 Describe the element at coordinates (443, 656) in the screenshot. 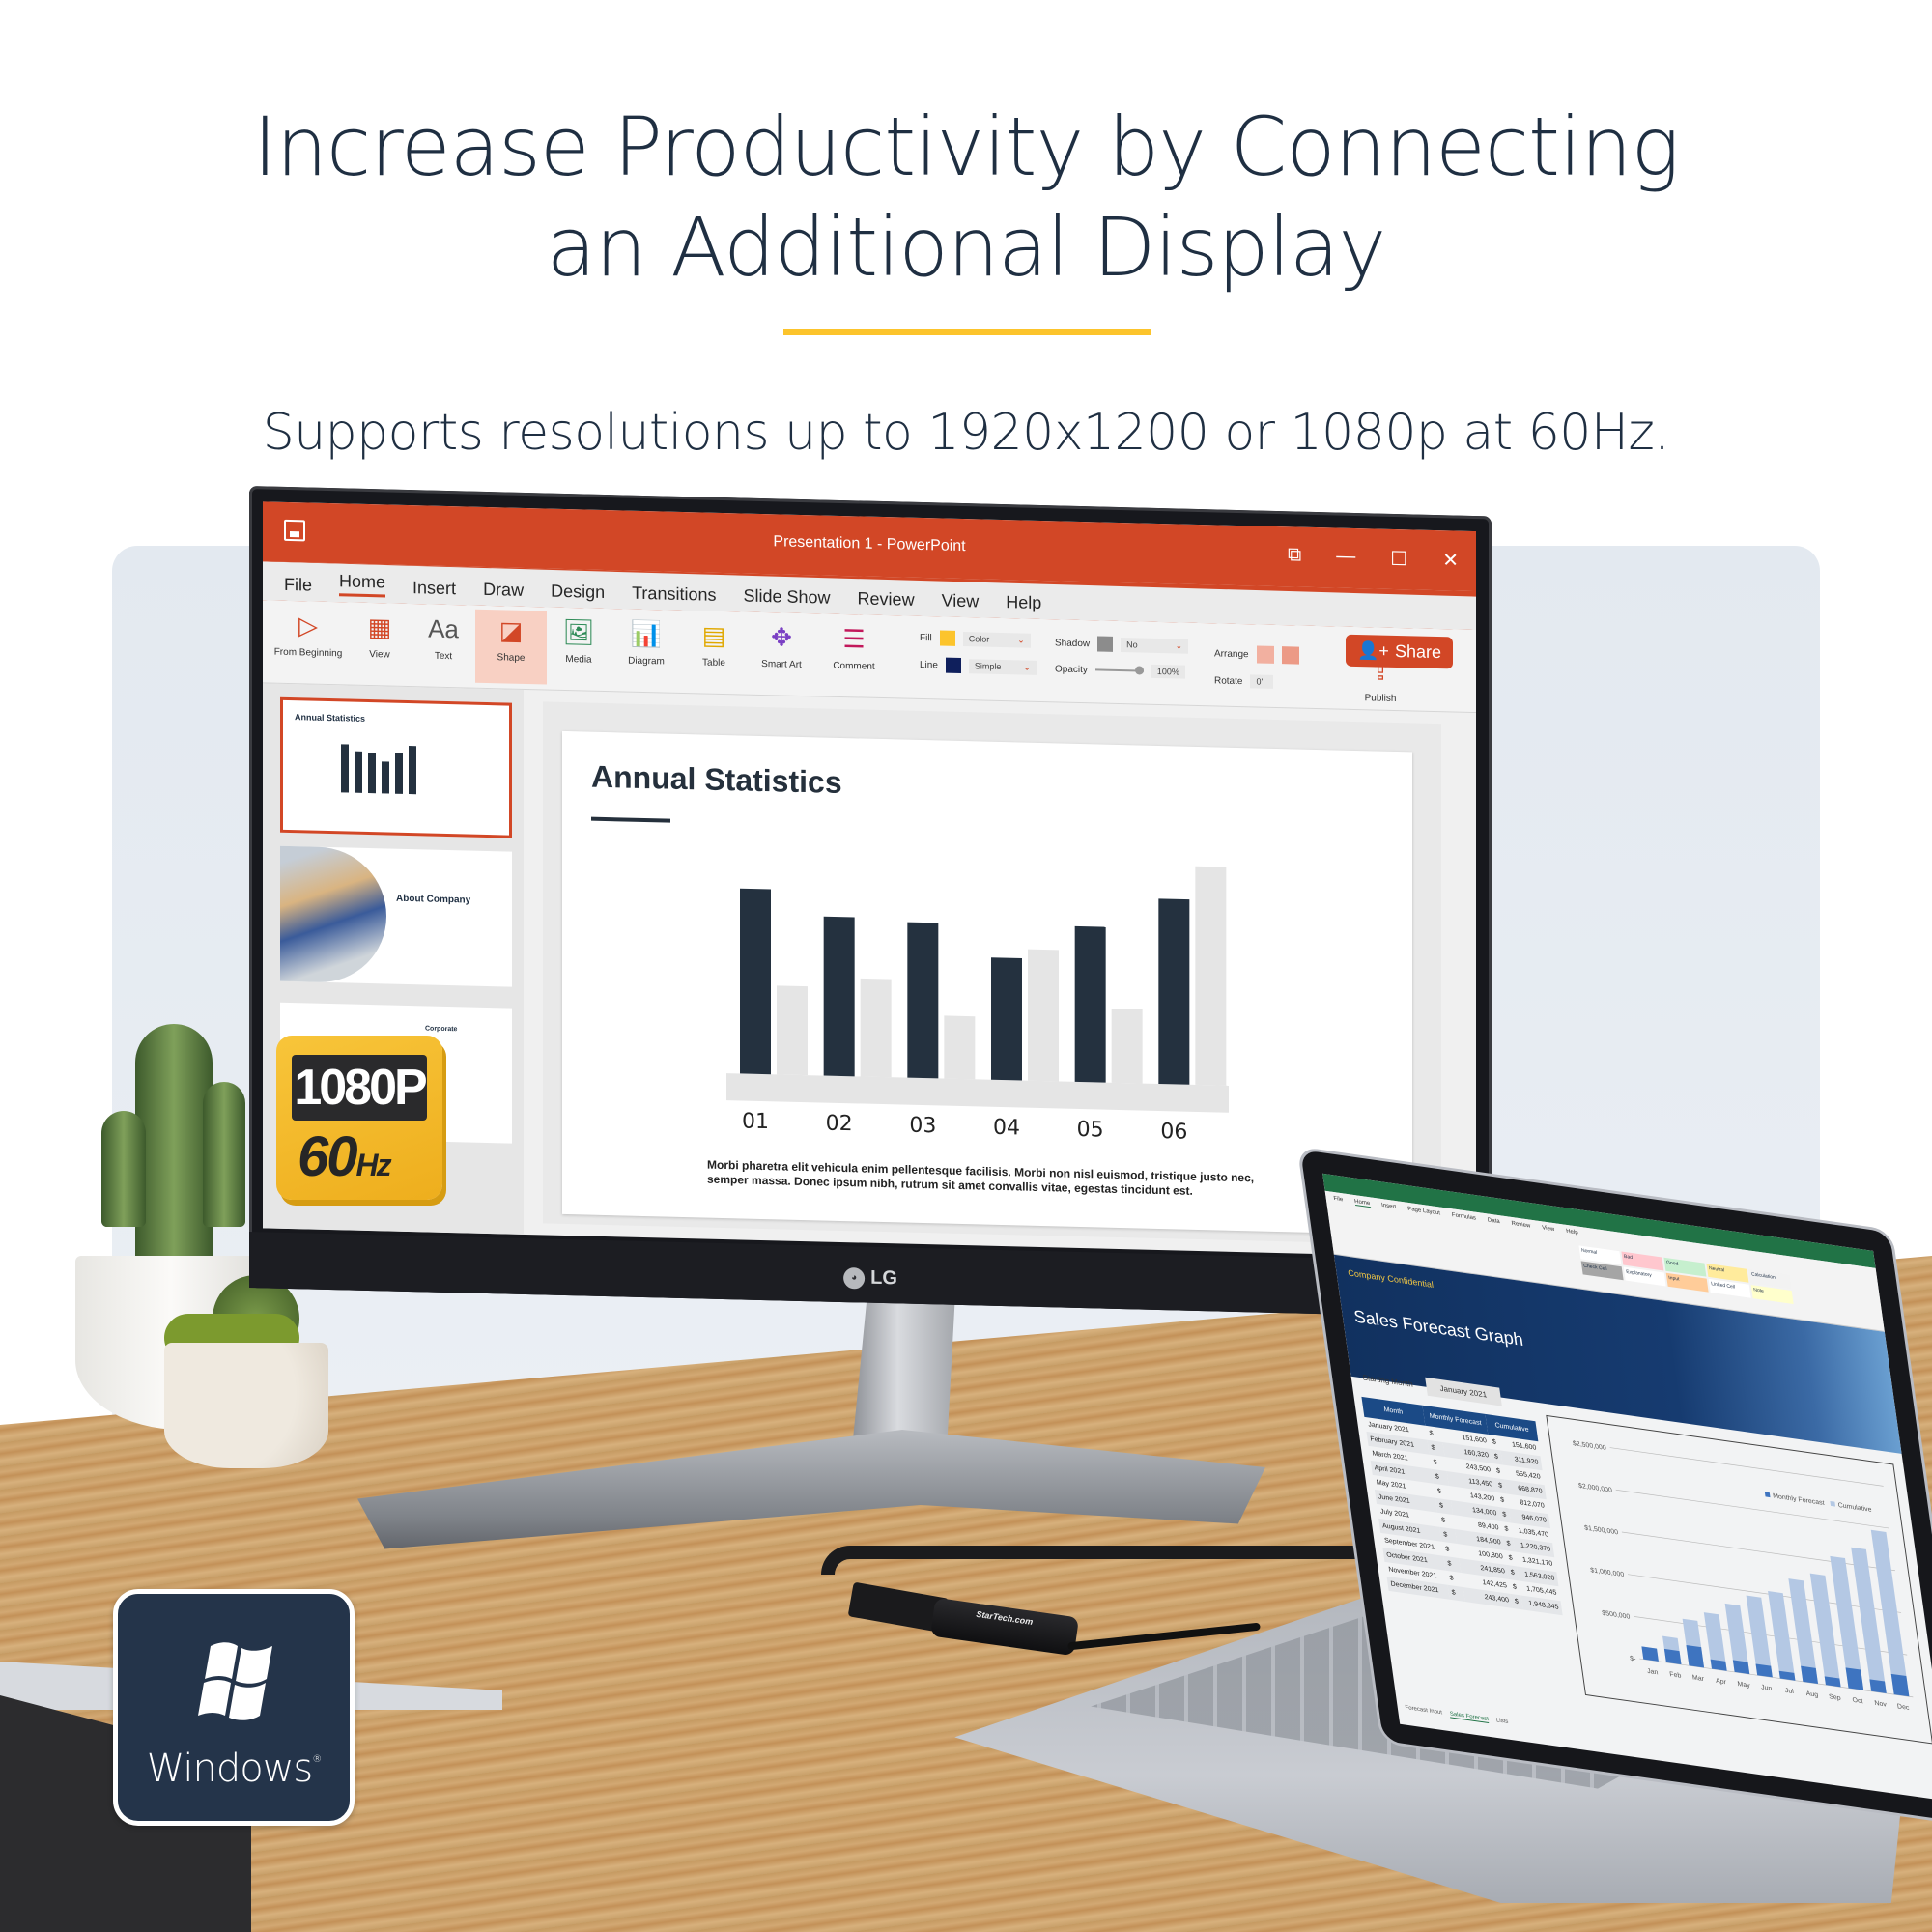

I see `ribbon-button-label: Text` at that location.